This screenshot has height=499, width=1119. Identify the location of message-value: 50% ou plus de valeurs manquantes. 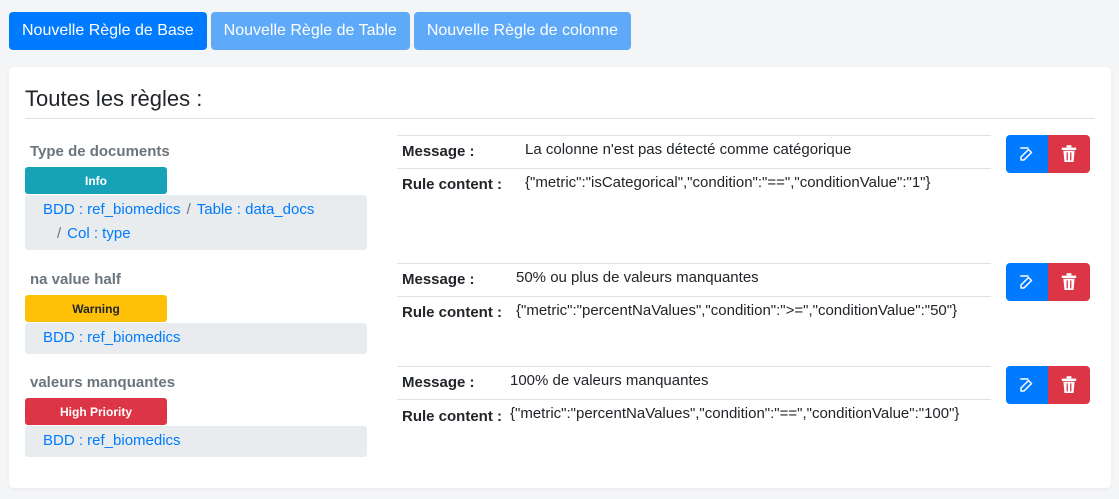
(637, 277).